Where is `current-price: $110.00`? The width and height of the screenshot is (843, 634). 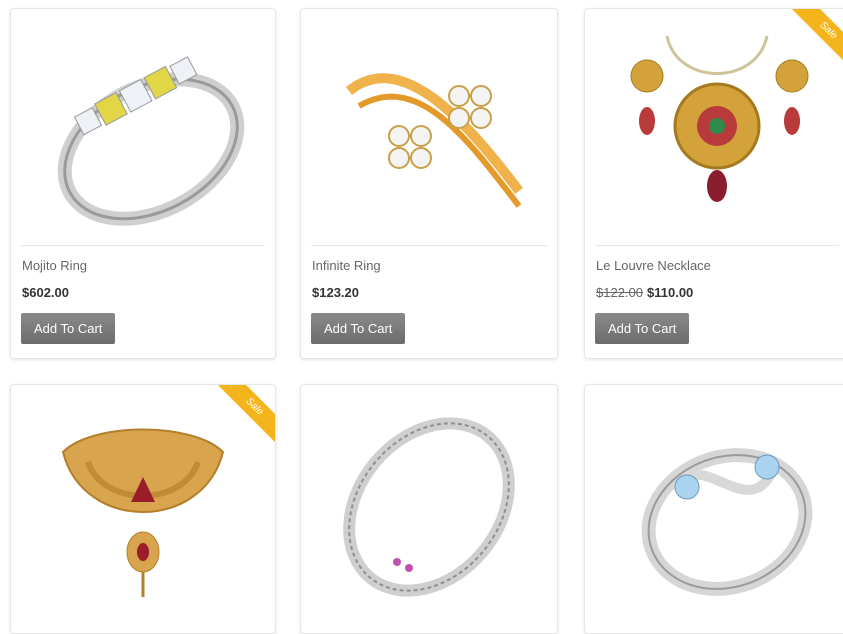 current-price: $110.00 is located at coordinates (670, 292).